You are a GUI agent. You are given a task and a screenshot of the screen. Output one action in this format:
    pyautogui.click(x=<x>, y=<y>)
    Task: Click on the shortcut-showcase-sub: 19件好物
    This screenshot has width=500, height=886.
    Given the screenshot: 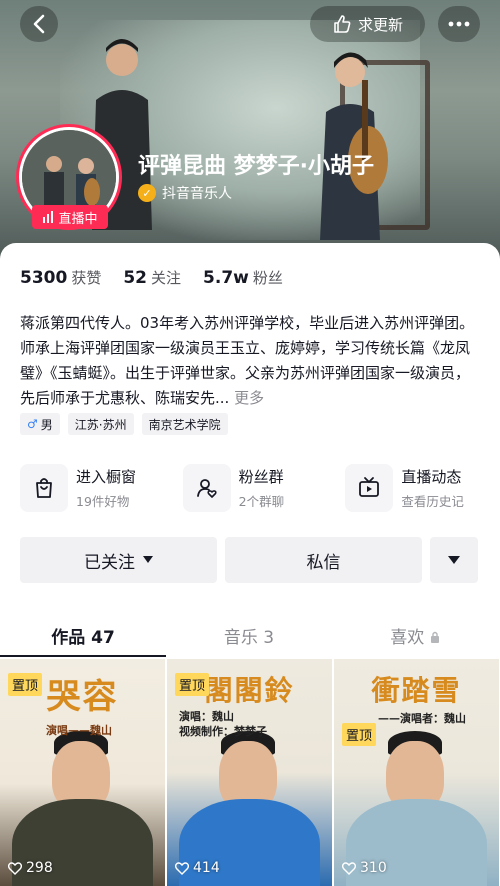 What is the action you would take?
    pyautogui.click(x=103, y=501)
    